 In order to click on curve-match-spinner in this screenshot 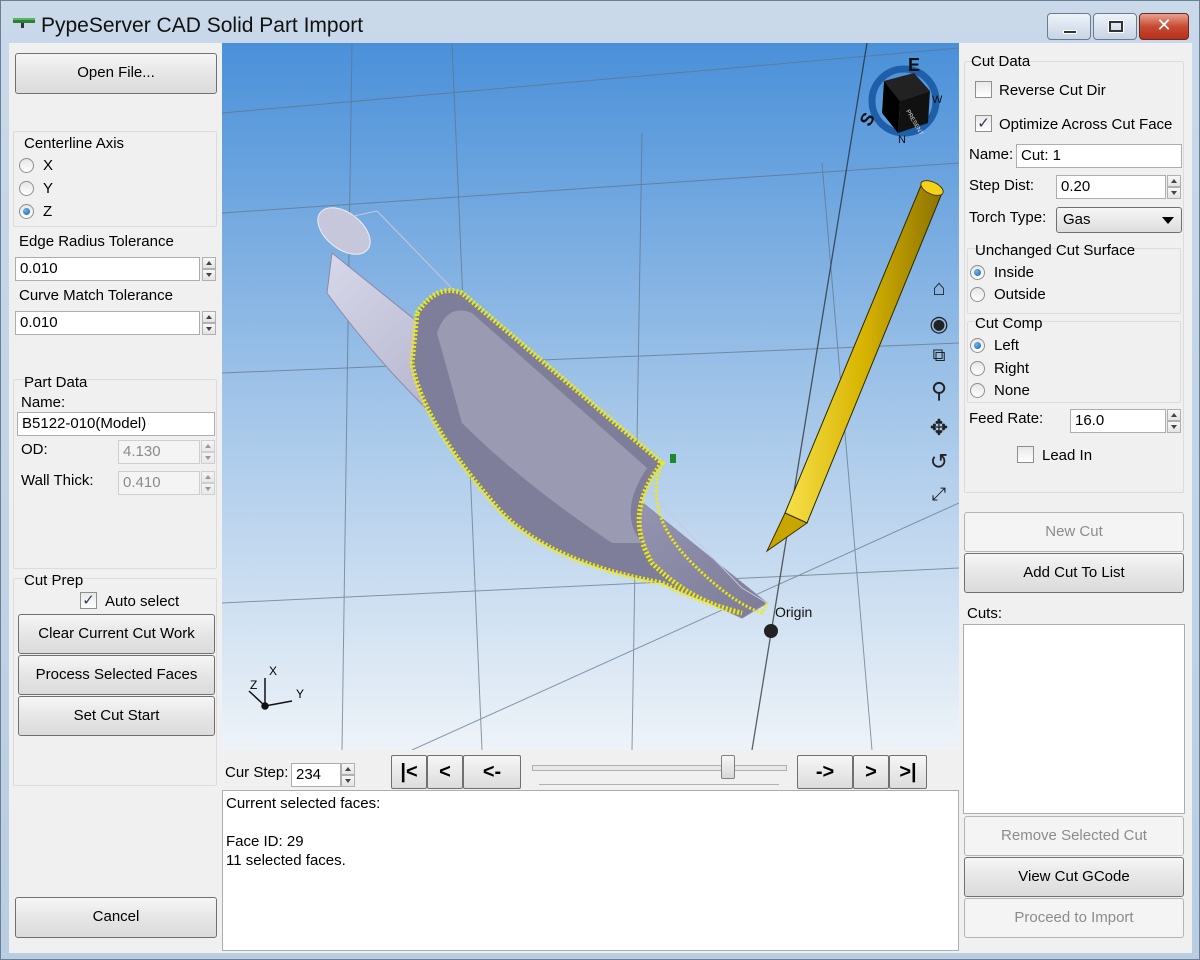, I will do `click(209, 323)`.